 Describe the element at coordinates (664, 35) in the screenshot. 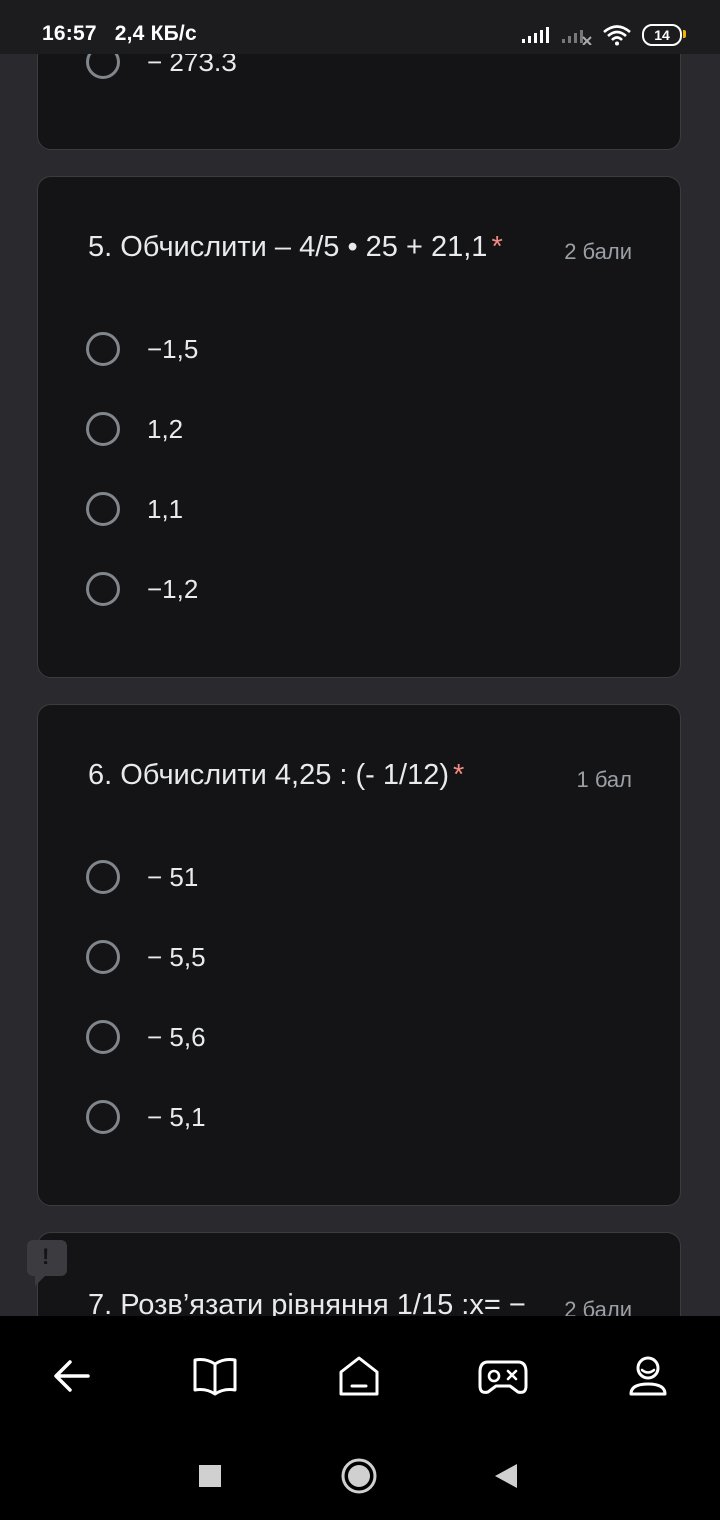

I see `battery-icon: 14` at that location.